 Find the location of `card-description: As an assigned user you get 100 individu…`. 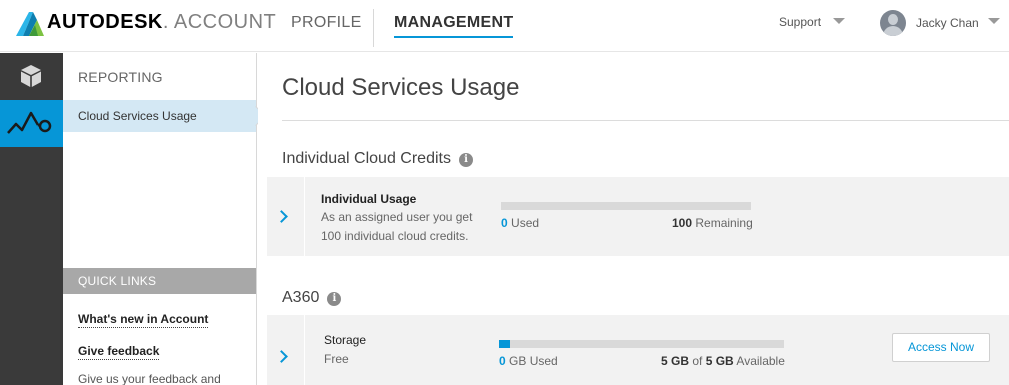

card-description: As an assigned user you get 100 individu… is located at coordinates (396, 227).